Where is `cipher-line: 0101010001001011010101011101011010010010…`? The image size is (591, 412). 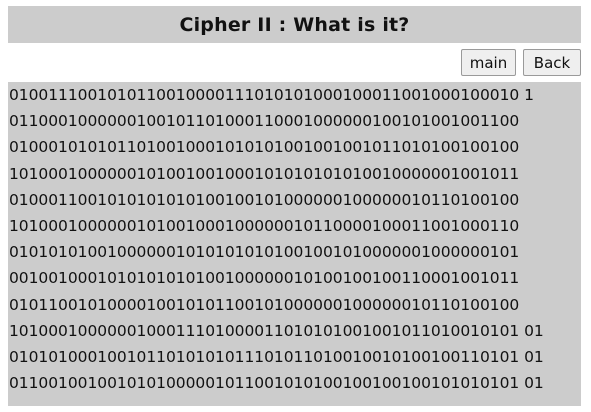
cipher-line: 0101010001001011010101011101011010010010… is located at coordinates (276, 356).